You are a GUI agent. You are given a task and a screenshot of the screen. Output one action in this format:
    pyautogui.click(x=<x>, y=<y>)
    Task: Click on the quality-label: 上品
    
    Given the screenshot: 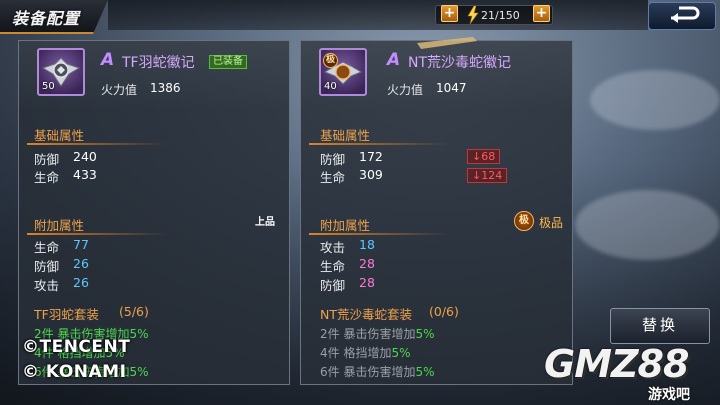 What is the action you would take?
    pyautogui.click(x=265, y=222)
    